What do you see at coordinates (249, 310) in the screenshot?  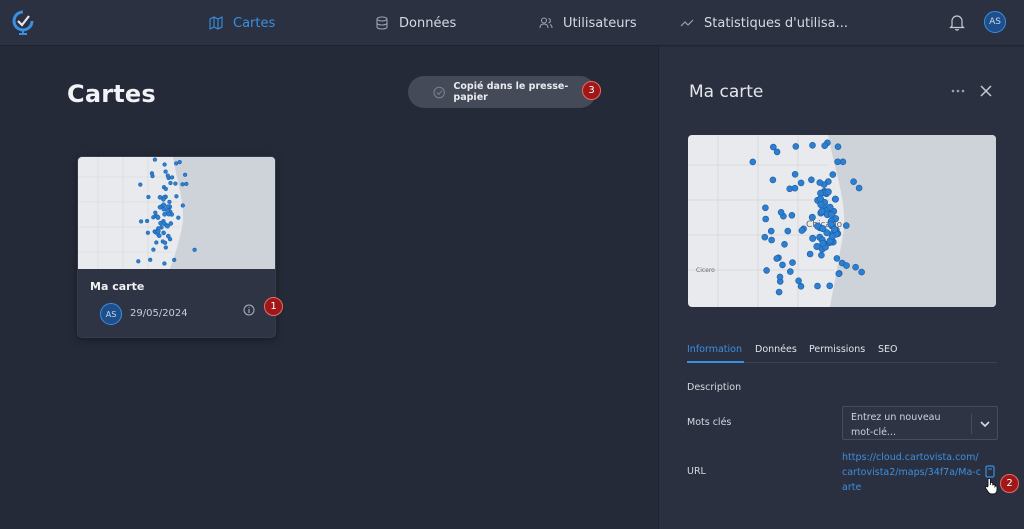 I see `info-icon` at bounding box center [249, 310].